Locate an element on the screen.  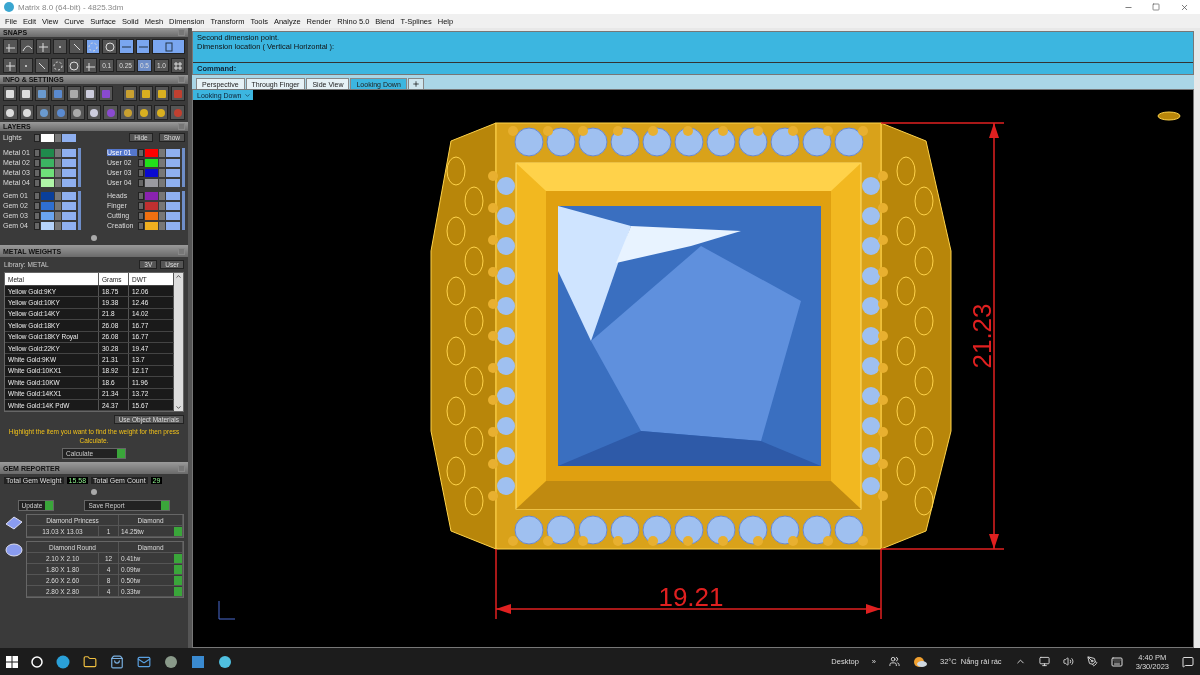
scroll-down-icon is located at coordinates (178, 408).